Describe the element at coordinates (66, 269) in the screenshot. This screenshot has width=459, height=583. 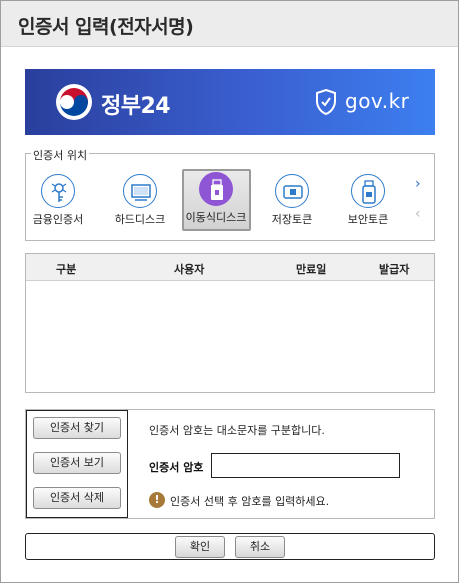
I see `column-header: 구분` at that location.